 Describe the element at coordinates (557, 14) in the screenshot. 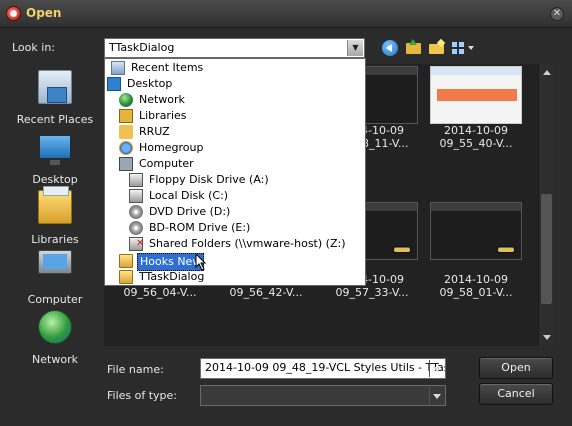

I see `close-button: ✕` at that location.